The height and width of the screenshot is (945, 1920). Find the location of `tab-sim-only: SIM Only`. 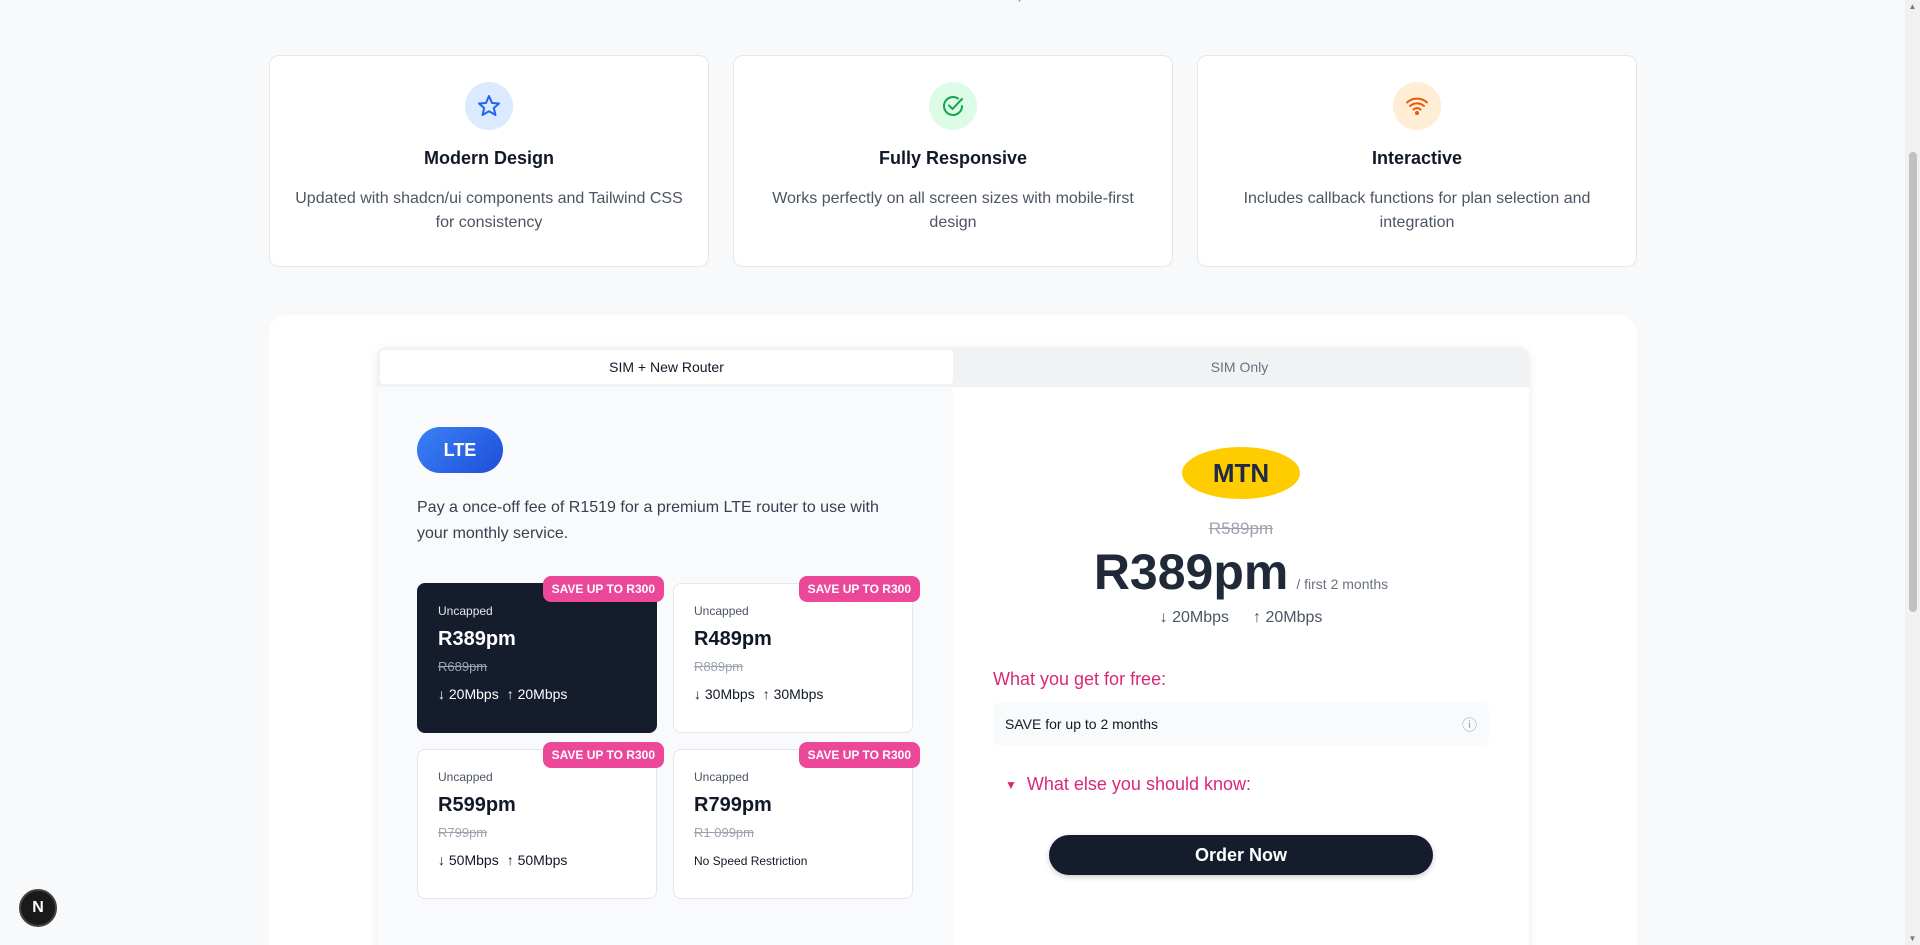

tab-sim-only: SIM Only is located at coordinates (1239, 367).